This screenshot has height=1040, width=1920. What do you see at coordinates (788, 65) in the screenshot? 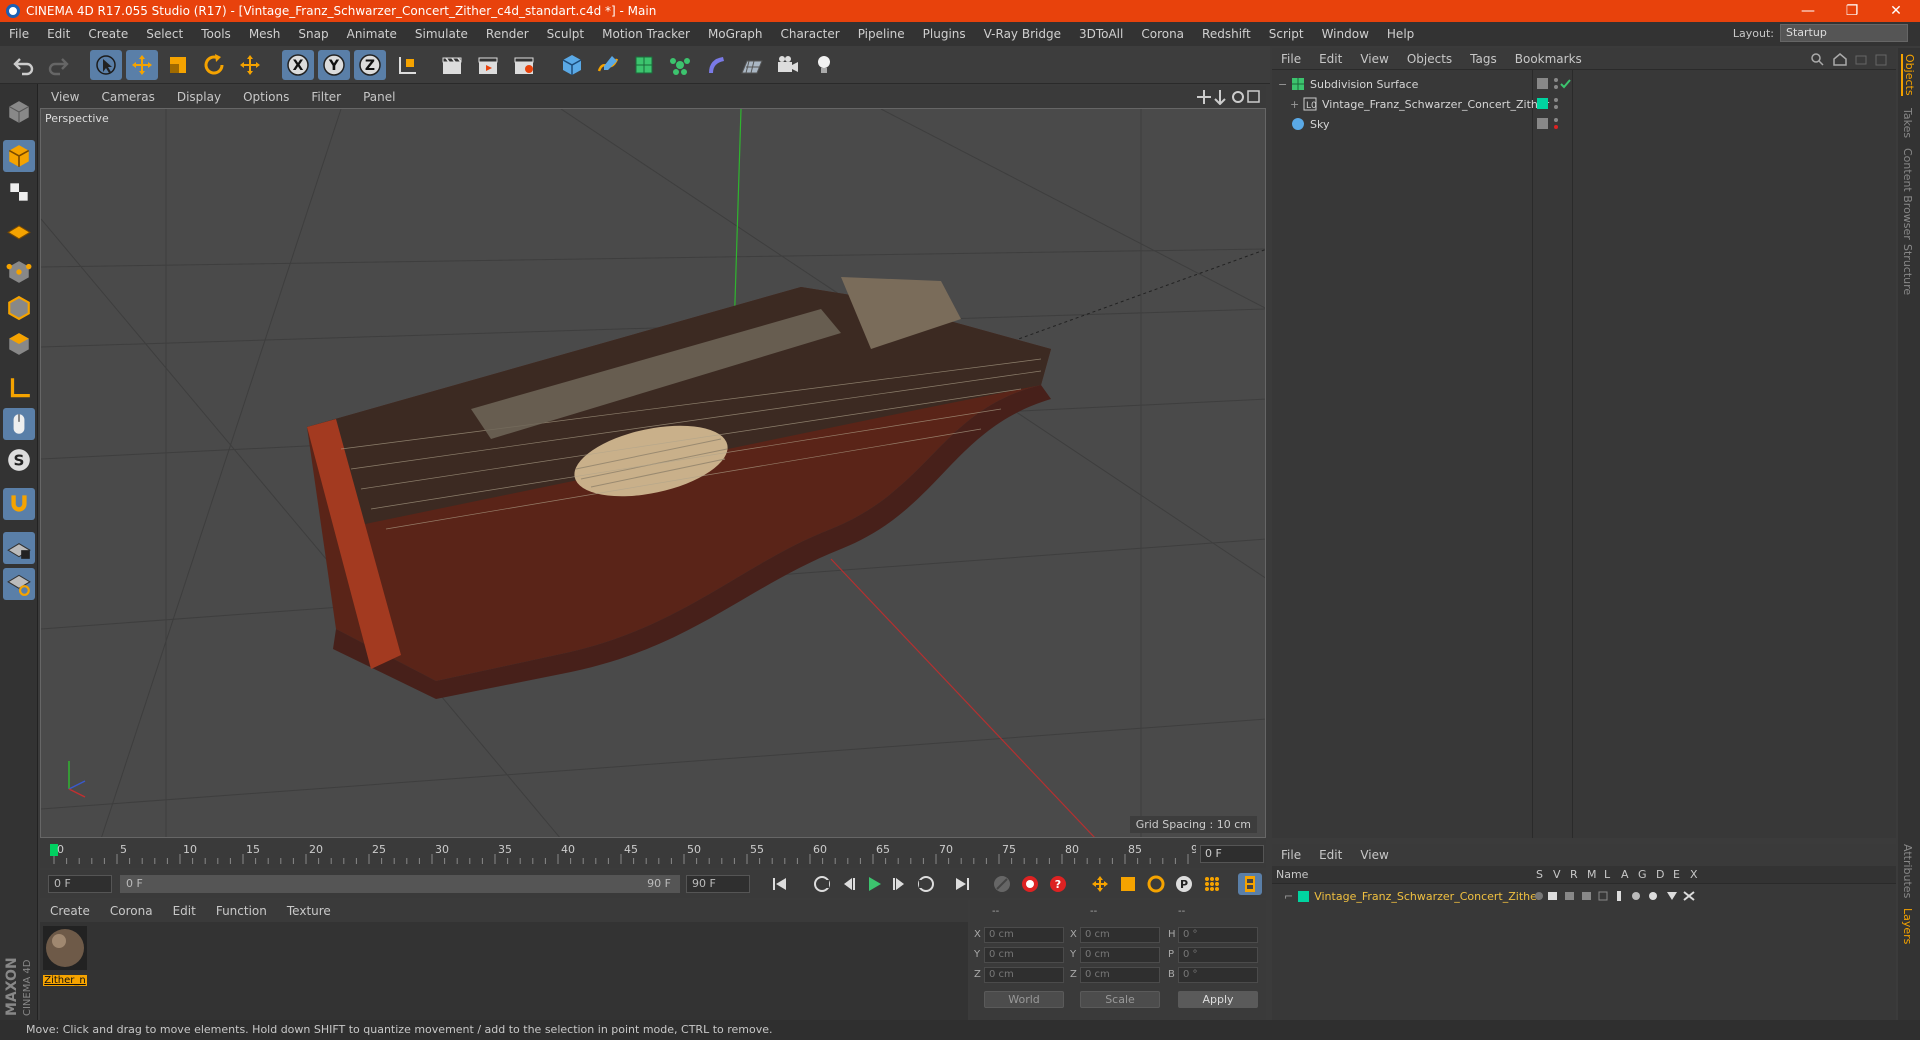
I see `add-camera-button` at bounding box center [788, 65].